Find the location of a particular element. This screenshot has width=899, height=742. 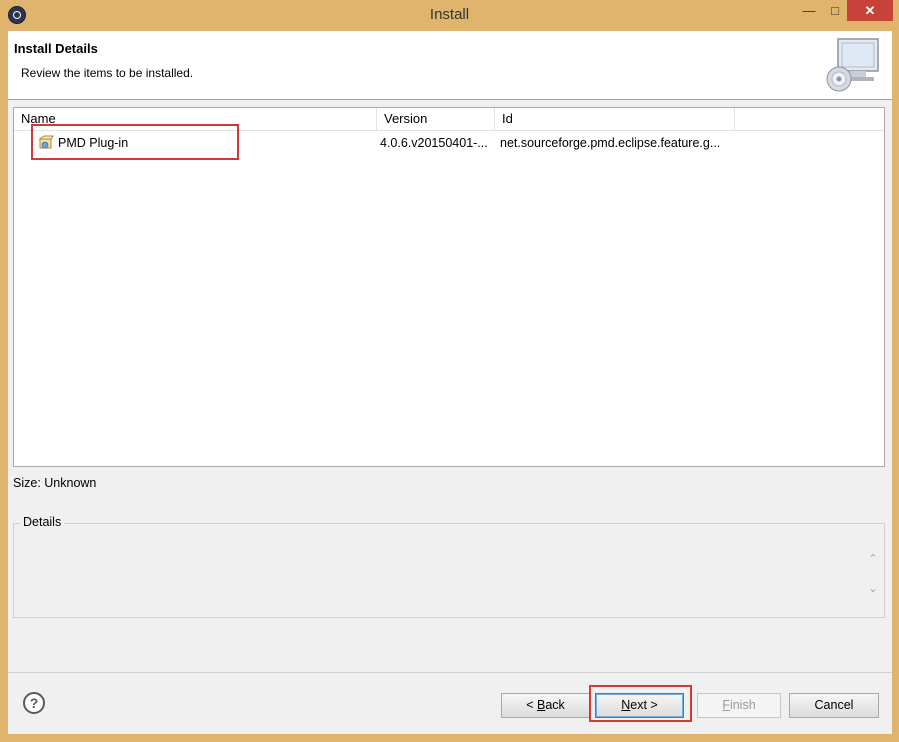

finish-label-rest: inish is located at coordinates (742, 705).